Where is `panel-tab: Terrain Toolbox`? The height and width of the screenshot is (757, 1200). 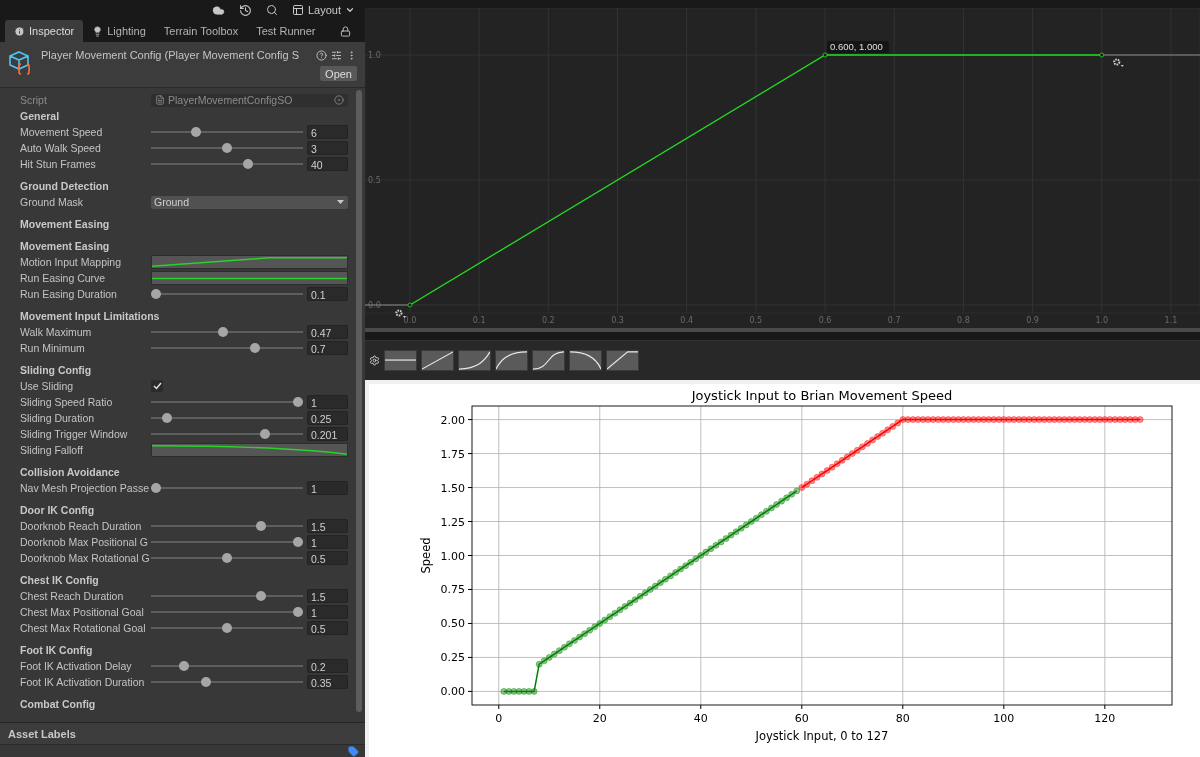 panel-tab: Terrain Toolbox is located at coordinates (201, 31).